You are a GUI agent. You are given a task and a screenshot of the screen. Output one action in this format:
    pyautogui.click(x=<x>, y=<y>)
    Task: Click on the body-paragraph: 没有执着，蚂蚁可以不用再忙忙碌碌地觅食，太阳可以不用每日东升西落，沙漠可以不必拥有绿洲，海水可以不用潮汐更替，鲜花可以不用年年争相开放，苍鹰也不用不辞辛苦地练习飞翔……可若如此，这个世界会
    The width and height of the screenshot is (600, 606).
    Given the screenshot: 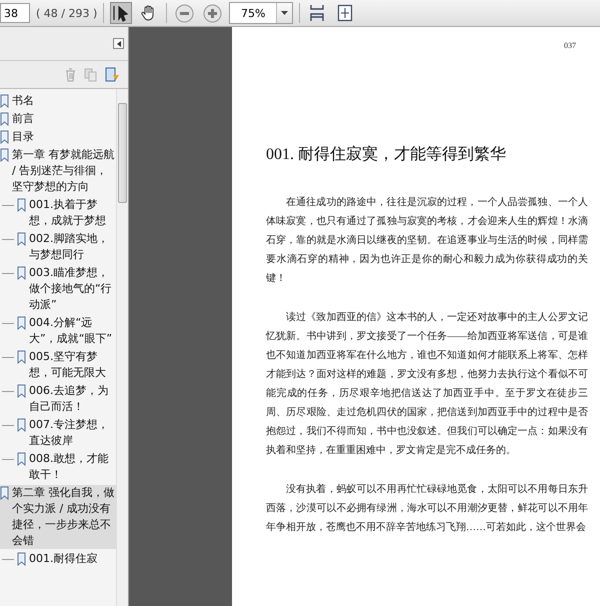 What is the action you would take?
    pyautogui.click(x=427, y=508)
    